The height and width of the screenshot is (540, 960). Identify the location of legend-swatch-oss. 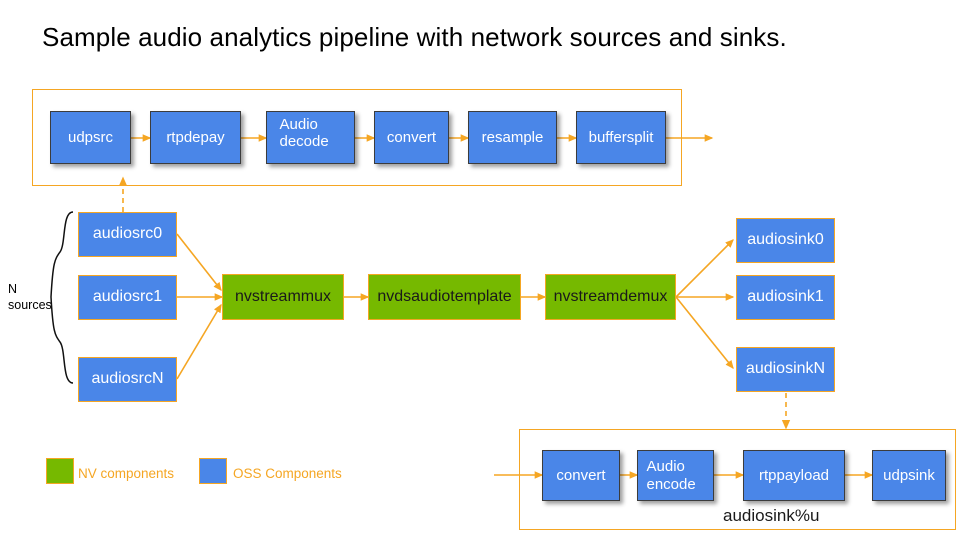
(213, 471).